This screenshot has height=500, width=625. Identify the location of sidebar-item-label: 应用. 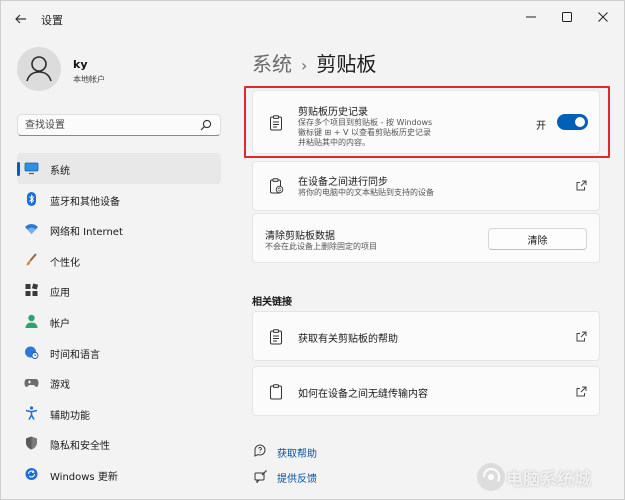
(60, 294).